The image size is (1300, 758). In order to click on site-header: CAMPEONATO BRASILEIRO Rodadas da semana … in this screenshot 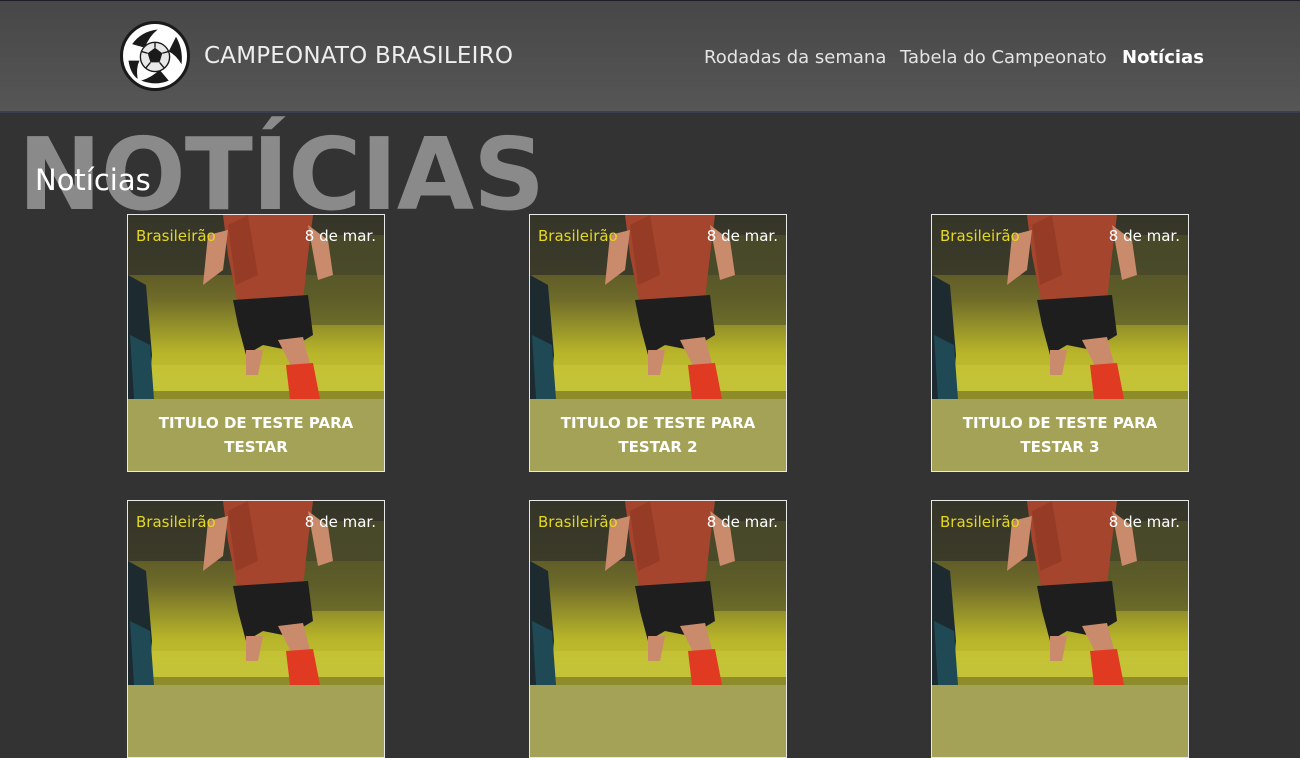, I will do `click(650, 56)`.